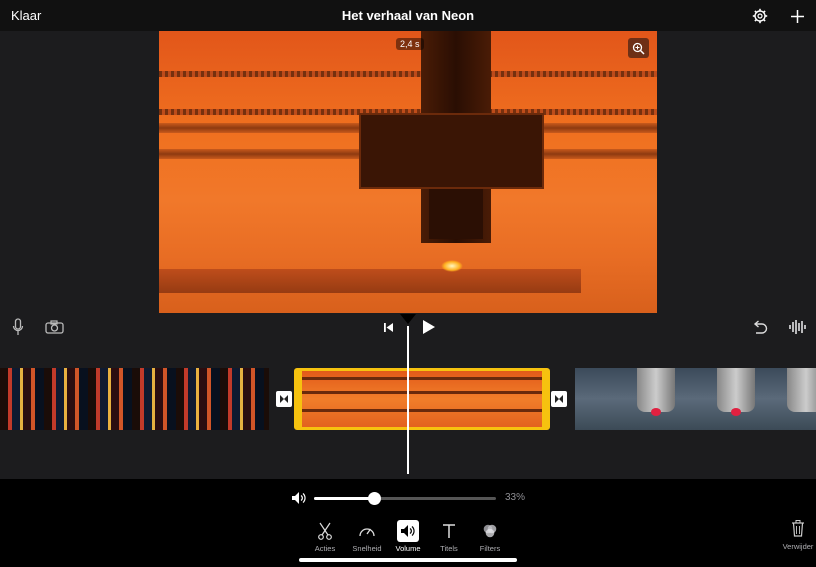 The height and width of the screenshot is (567, 816). Describe the element at coordinates (490, 531) in the screenshot. I see `filters-icon` at that location.